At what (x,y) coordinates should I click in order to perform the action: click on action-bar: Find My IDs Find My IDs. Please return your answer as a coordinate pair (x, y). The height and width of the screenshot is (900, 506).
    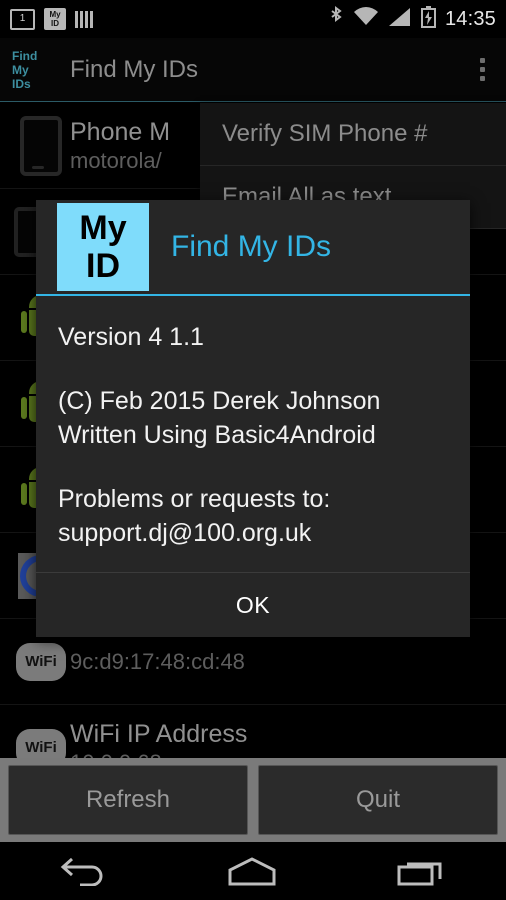
    Looking at the image, I should click on (253, 70).